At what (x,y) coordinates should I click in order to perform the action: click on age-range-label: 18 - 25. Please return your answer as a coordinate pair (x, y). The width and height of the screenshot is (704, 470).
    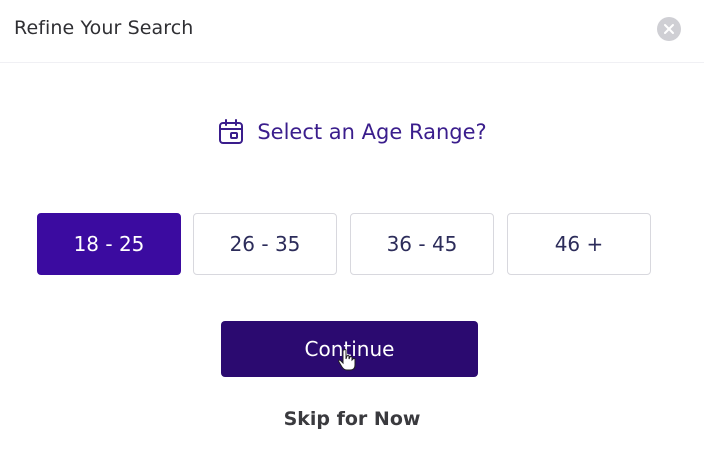
    Looking at the image, I should click on (109, 244).